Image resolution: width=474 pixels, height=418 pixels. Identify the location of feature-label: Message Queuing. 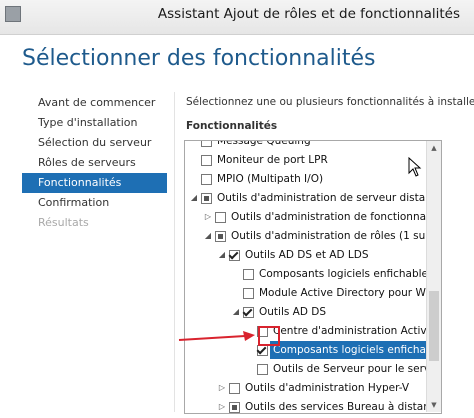
(264, 143).